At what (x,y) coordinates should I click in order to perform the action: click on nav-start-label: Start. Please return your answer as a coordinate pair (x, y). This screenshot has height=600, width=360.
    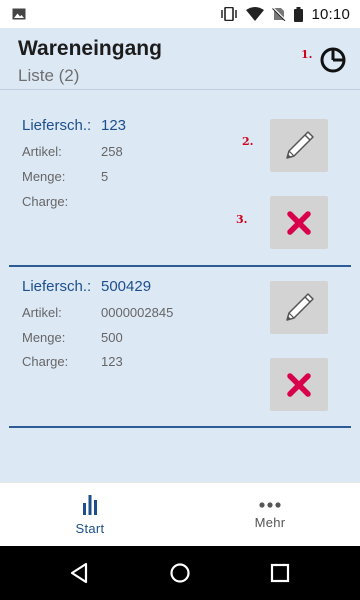
    Looking at the image, I should click on (90, 528).